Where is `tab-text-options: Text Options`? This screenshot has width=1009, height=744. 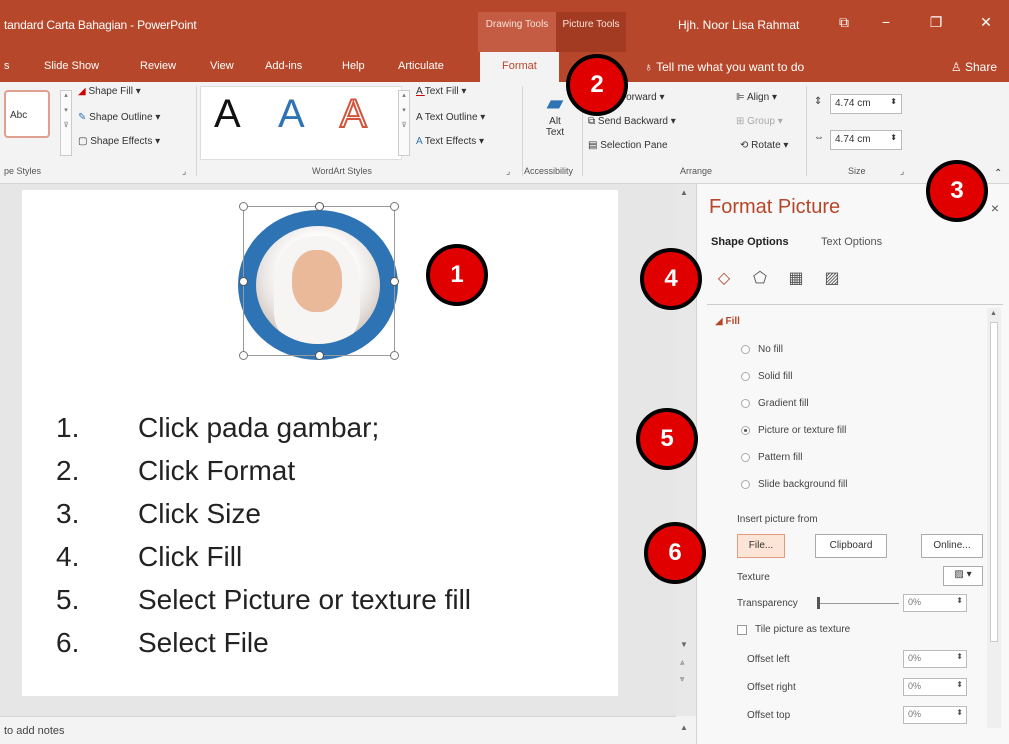
tab-text-options: Text Options is located at coordinates (851, 242).